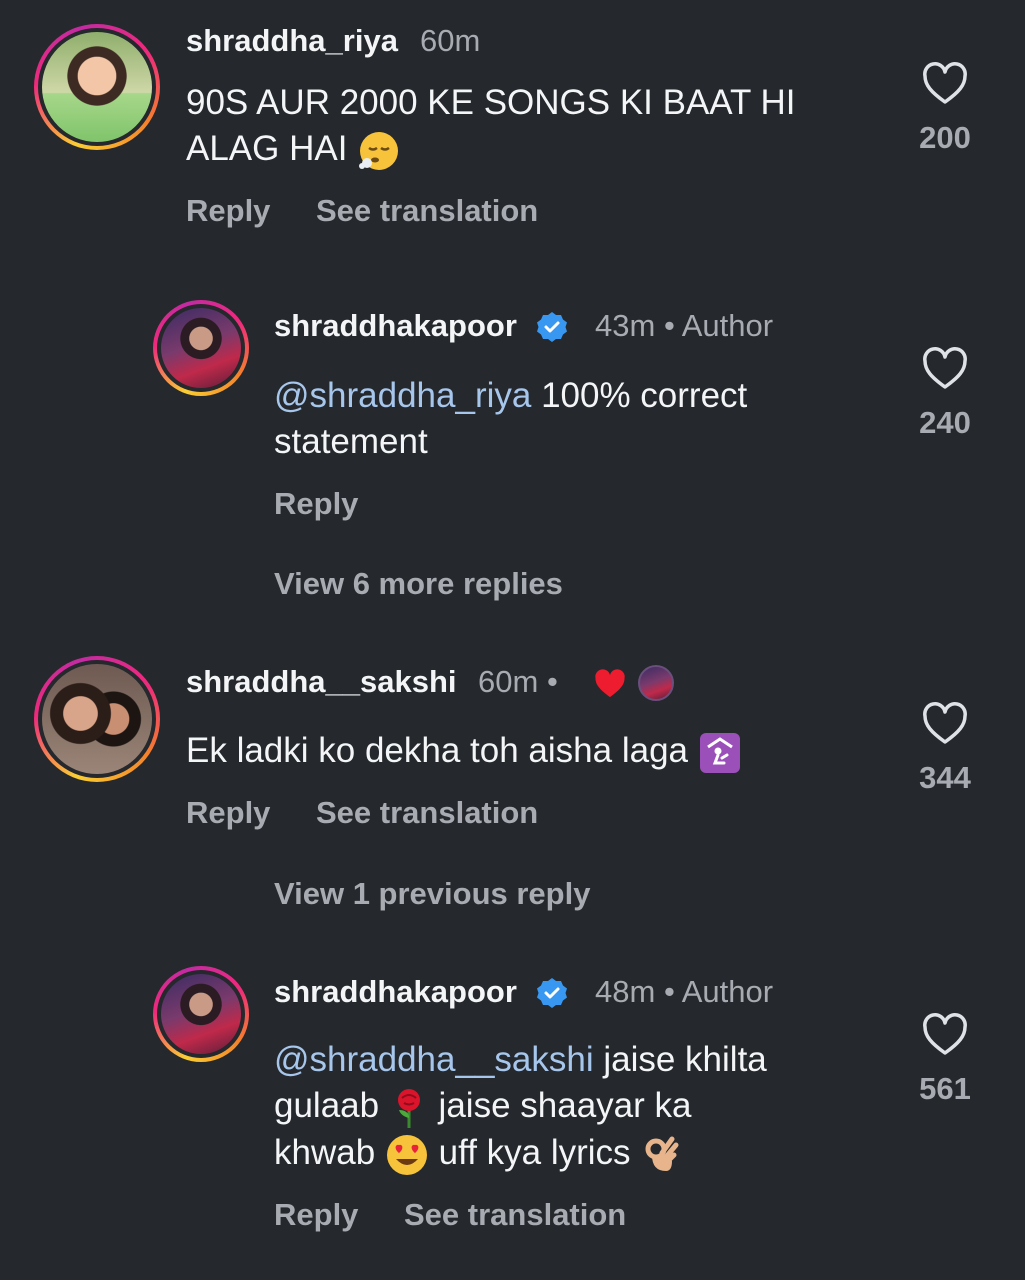 The width and height of the screenshot is (1025, 1280). I want to click on view-previous-reply-button: View 1 previous reply, so click(432, 894).